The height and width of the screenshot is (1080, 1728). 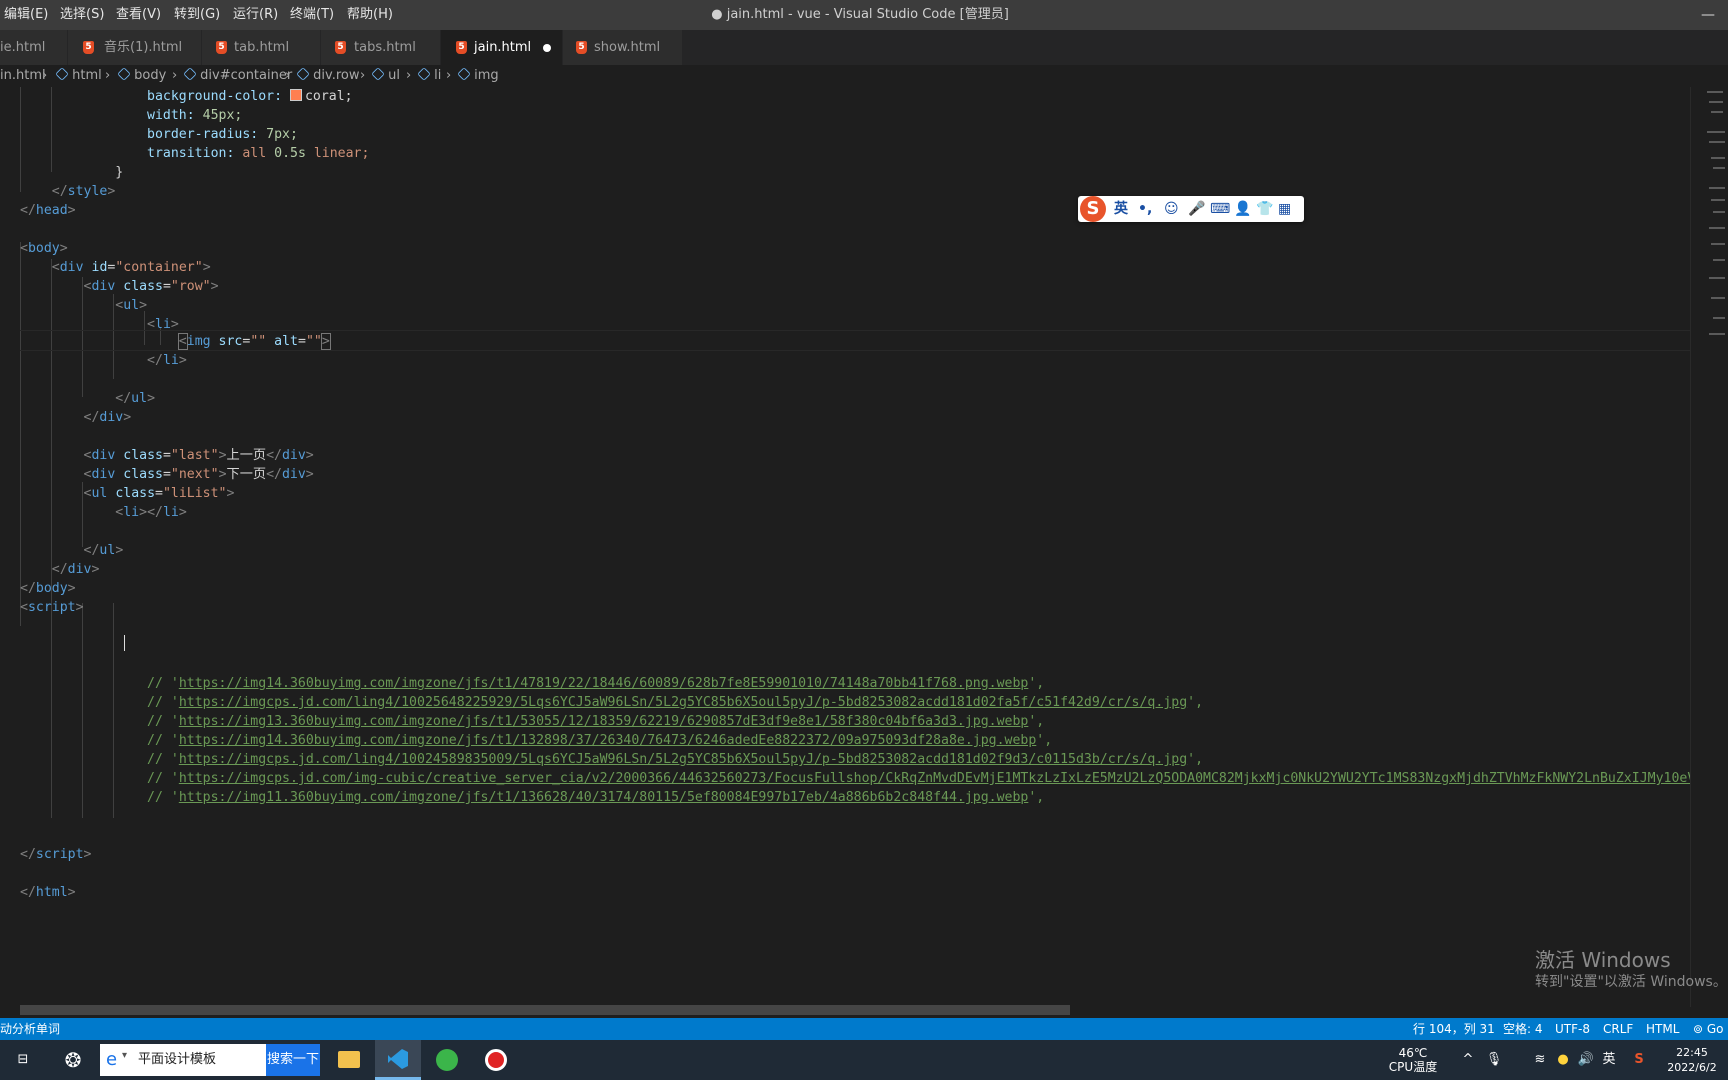 I want to click on code-line: <div class="last">上一页</div>, so click(x=198, y=455).